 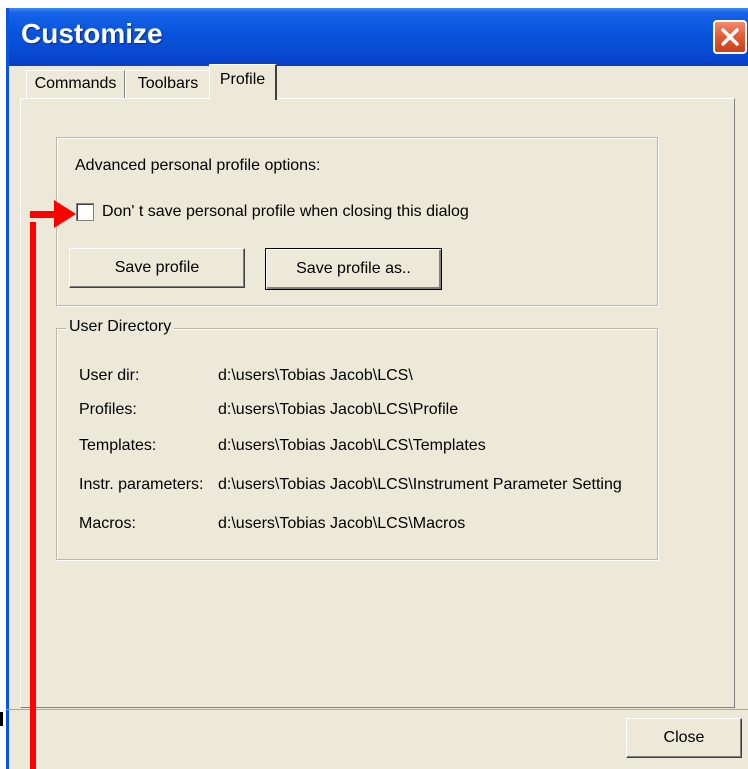 What do you see at coordinates (377, 709) in the screenshot?
I see `footer-separator` at bounding box center [377, 709].